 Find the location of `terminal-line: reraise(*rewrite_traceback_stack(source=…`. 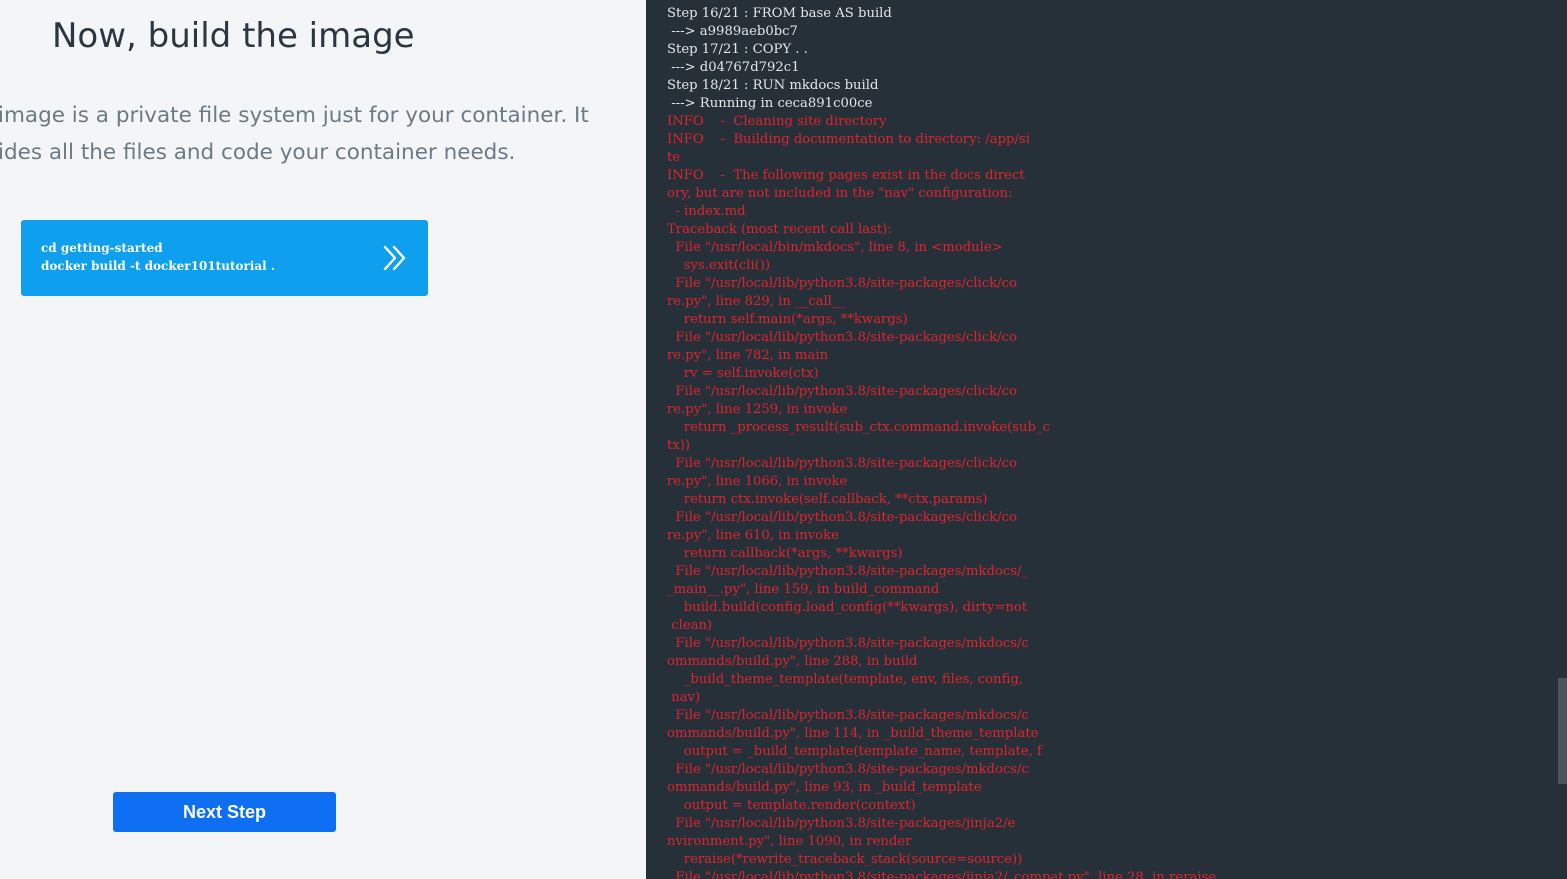

terminal-line: reraise(*rewrite_traceback_stack(source=… is located at coordinates (845, 859).